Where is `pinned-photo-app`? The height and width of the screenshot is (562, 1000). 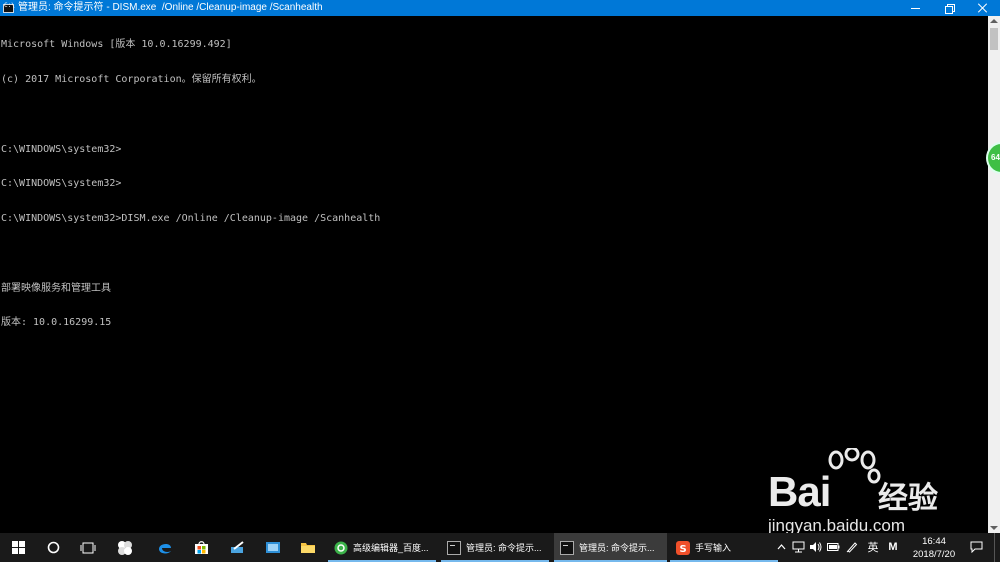 pinned-photo-app is located at coordinates (273, 547).